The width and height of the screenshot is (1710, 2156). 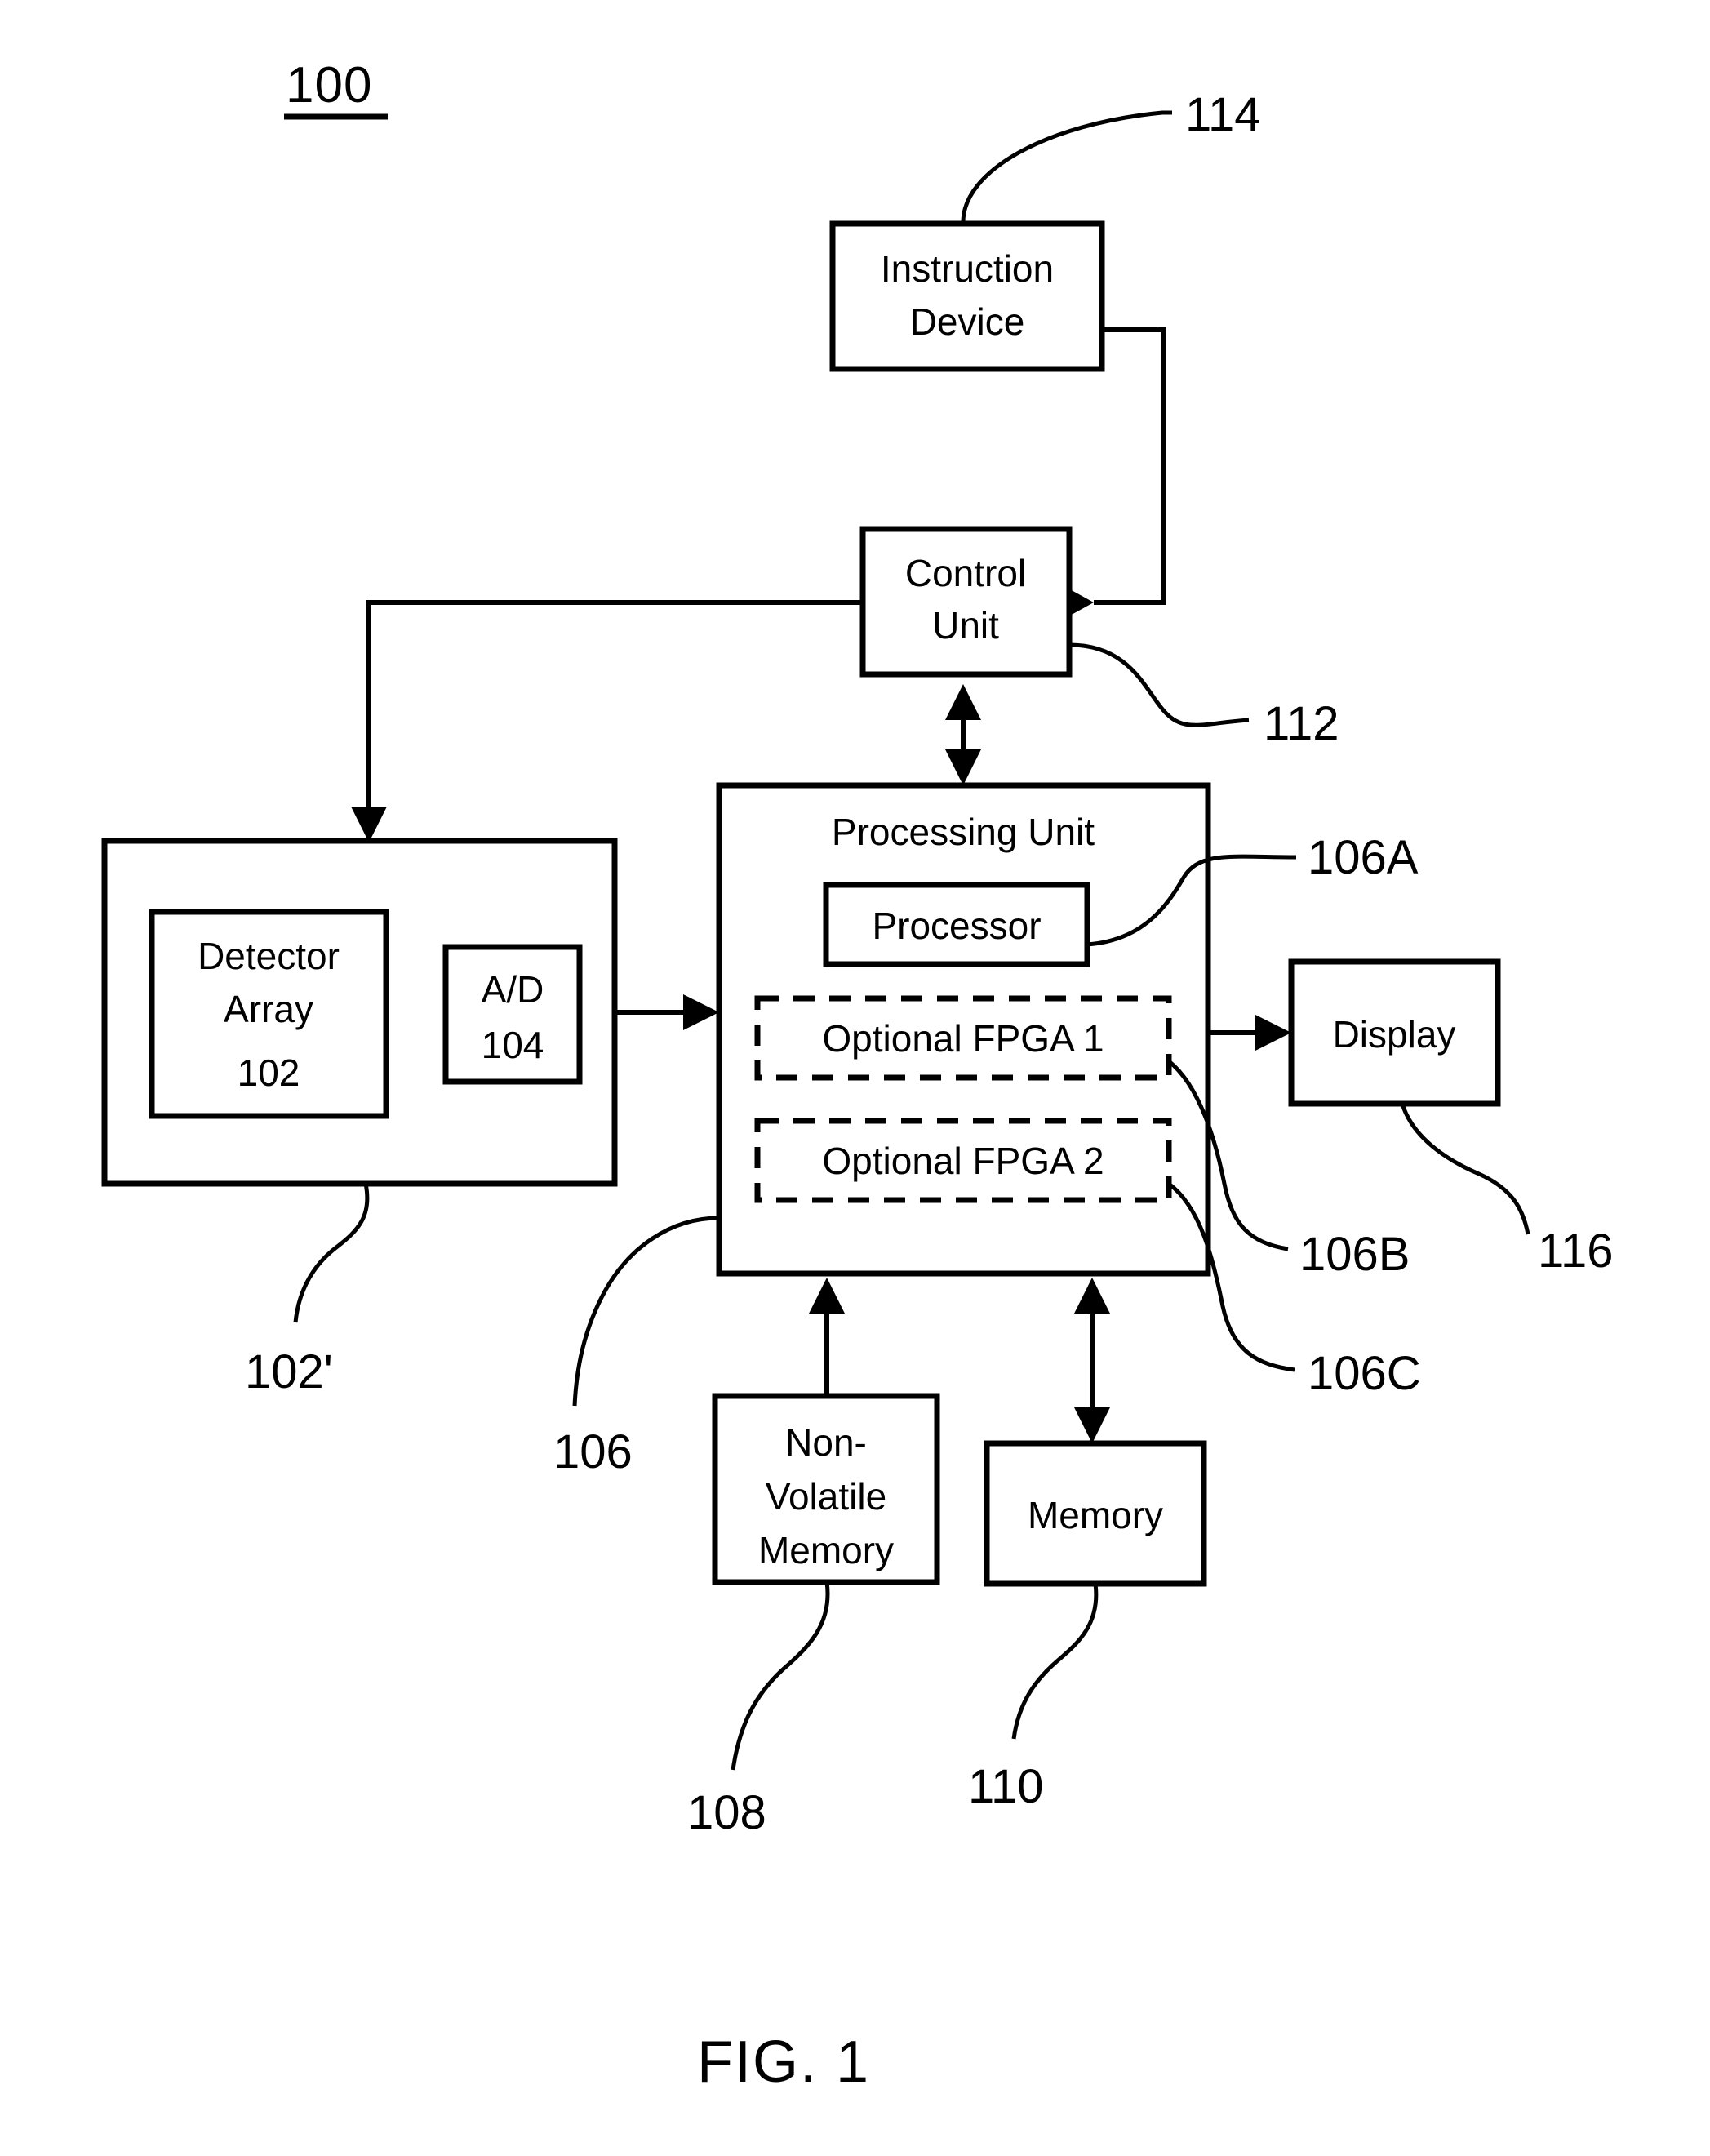 What do you see at coordinates (701, 1012) in the screenshot?
I see `arrowhead-into-processing-unit` at bounding box center [701, 1012].